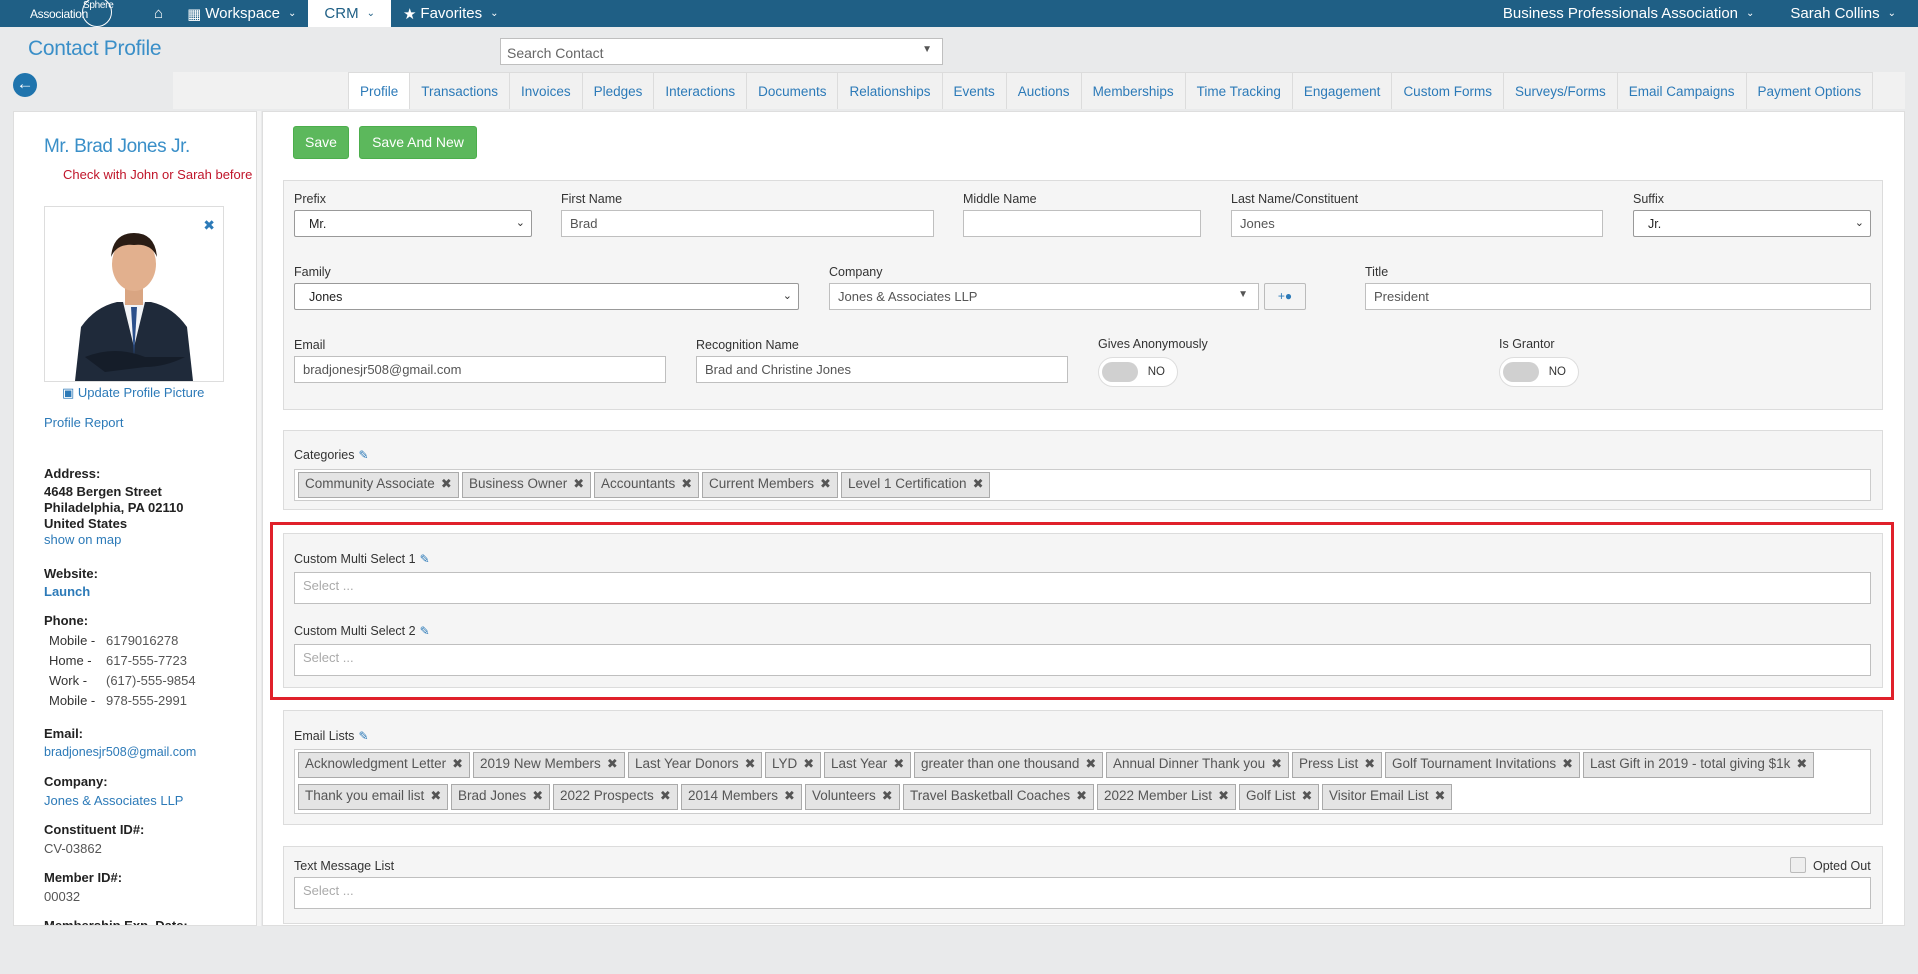 This screenshot has width=1918, height=974. What do you see at coordinates (480, 369) in the screenshot?
I see `email-field: bradjonesjr508@gmail.com` at bounding box center [480, 369].